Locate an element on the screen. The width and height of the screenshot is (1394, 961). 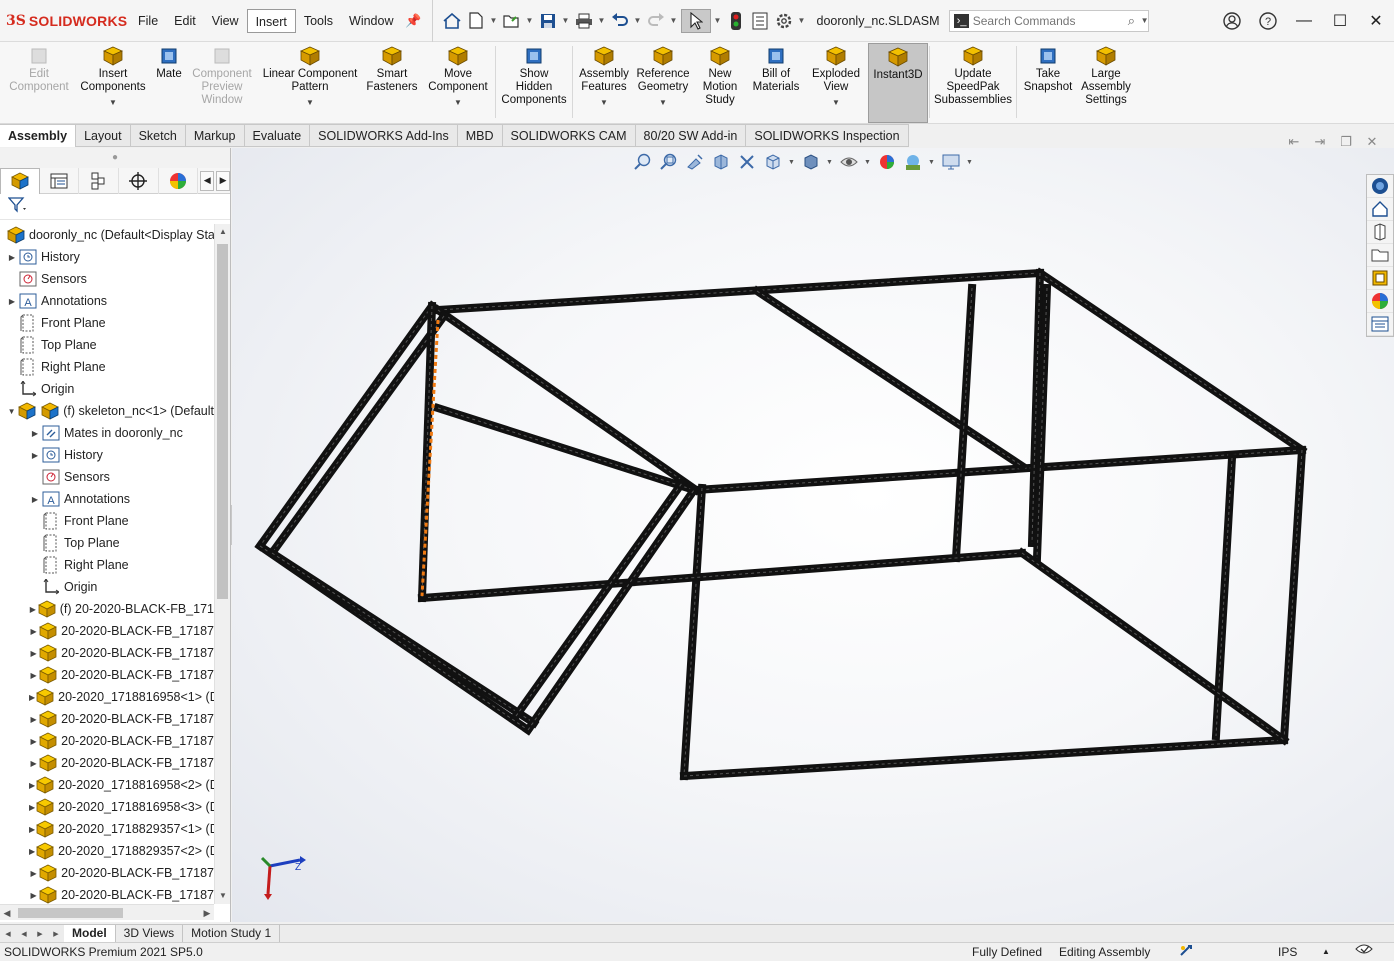
rebuild-icon is located at coordinates (736, 21).